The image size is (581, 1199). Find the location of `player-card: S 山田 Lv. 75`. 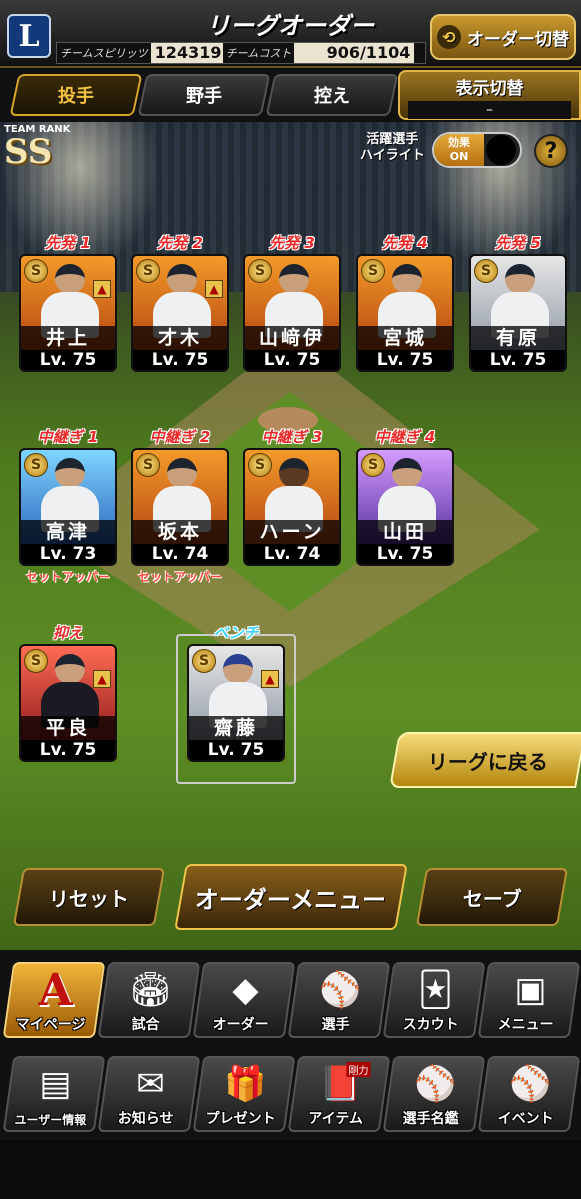

player-card: S 山田 Lv. 75 is located at coordinates (405, 507).